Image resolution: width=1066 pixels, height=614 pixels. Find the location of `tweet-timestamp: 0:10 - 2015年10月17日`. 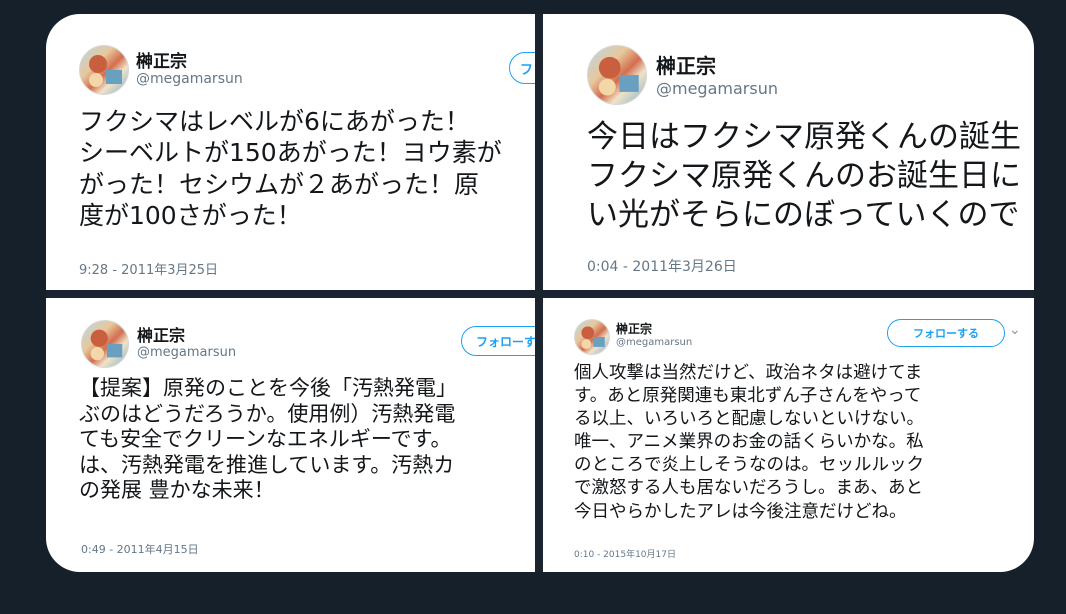

tweet-timestamp: 0:10 - 2015年10月17日 is located at coordinates (625, 553).